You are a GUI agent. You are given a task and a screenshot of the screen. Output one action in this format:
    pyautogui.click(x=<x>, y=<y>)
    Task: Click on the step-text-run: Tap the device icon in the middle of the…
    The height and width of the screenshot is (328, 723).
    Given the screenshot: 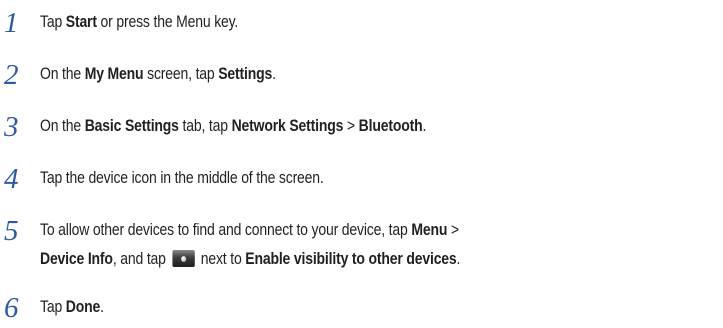 What is the action you would take?
    pyautogui.click(x=182, y=178)
    